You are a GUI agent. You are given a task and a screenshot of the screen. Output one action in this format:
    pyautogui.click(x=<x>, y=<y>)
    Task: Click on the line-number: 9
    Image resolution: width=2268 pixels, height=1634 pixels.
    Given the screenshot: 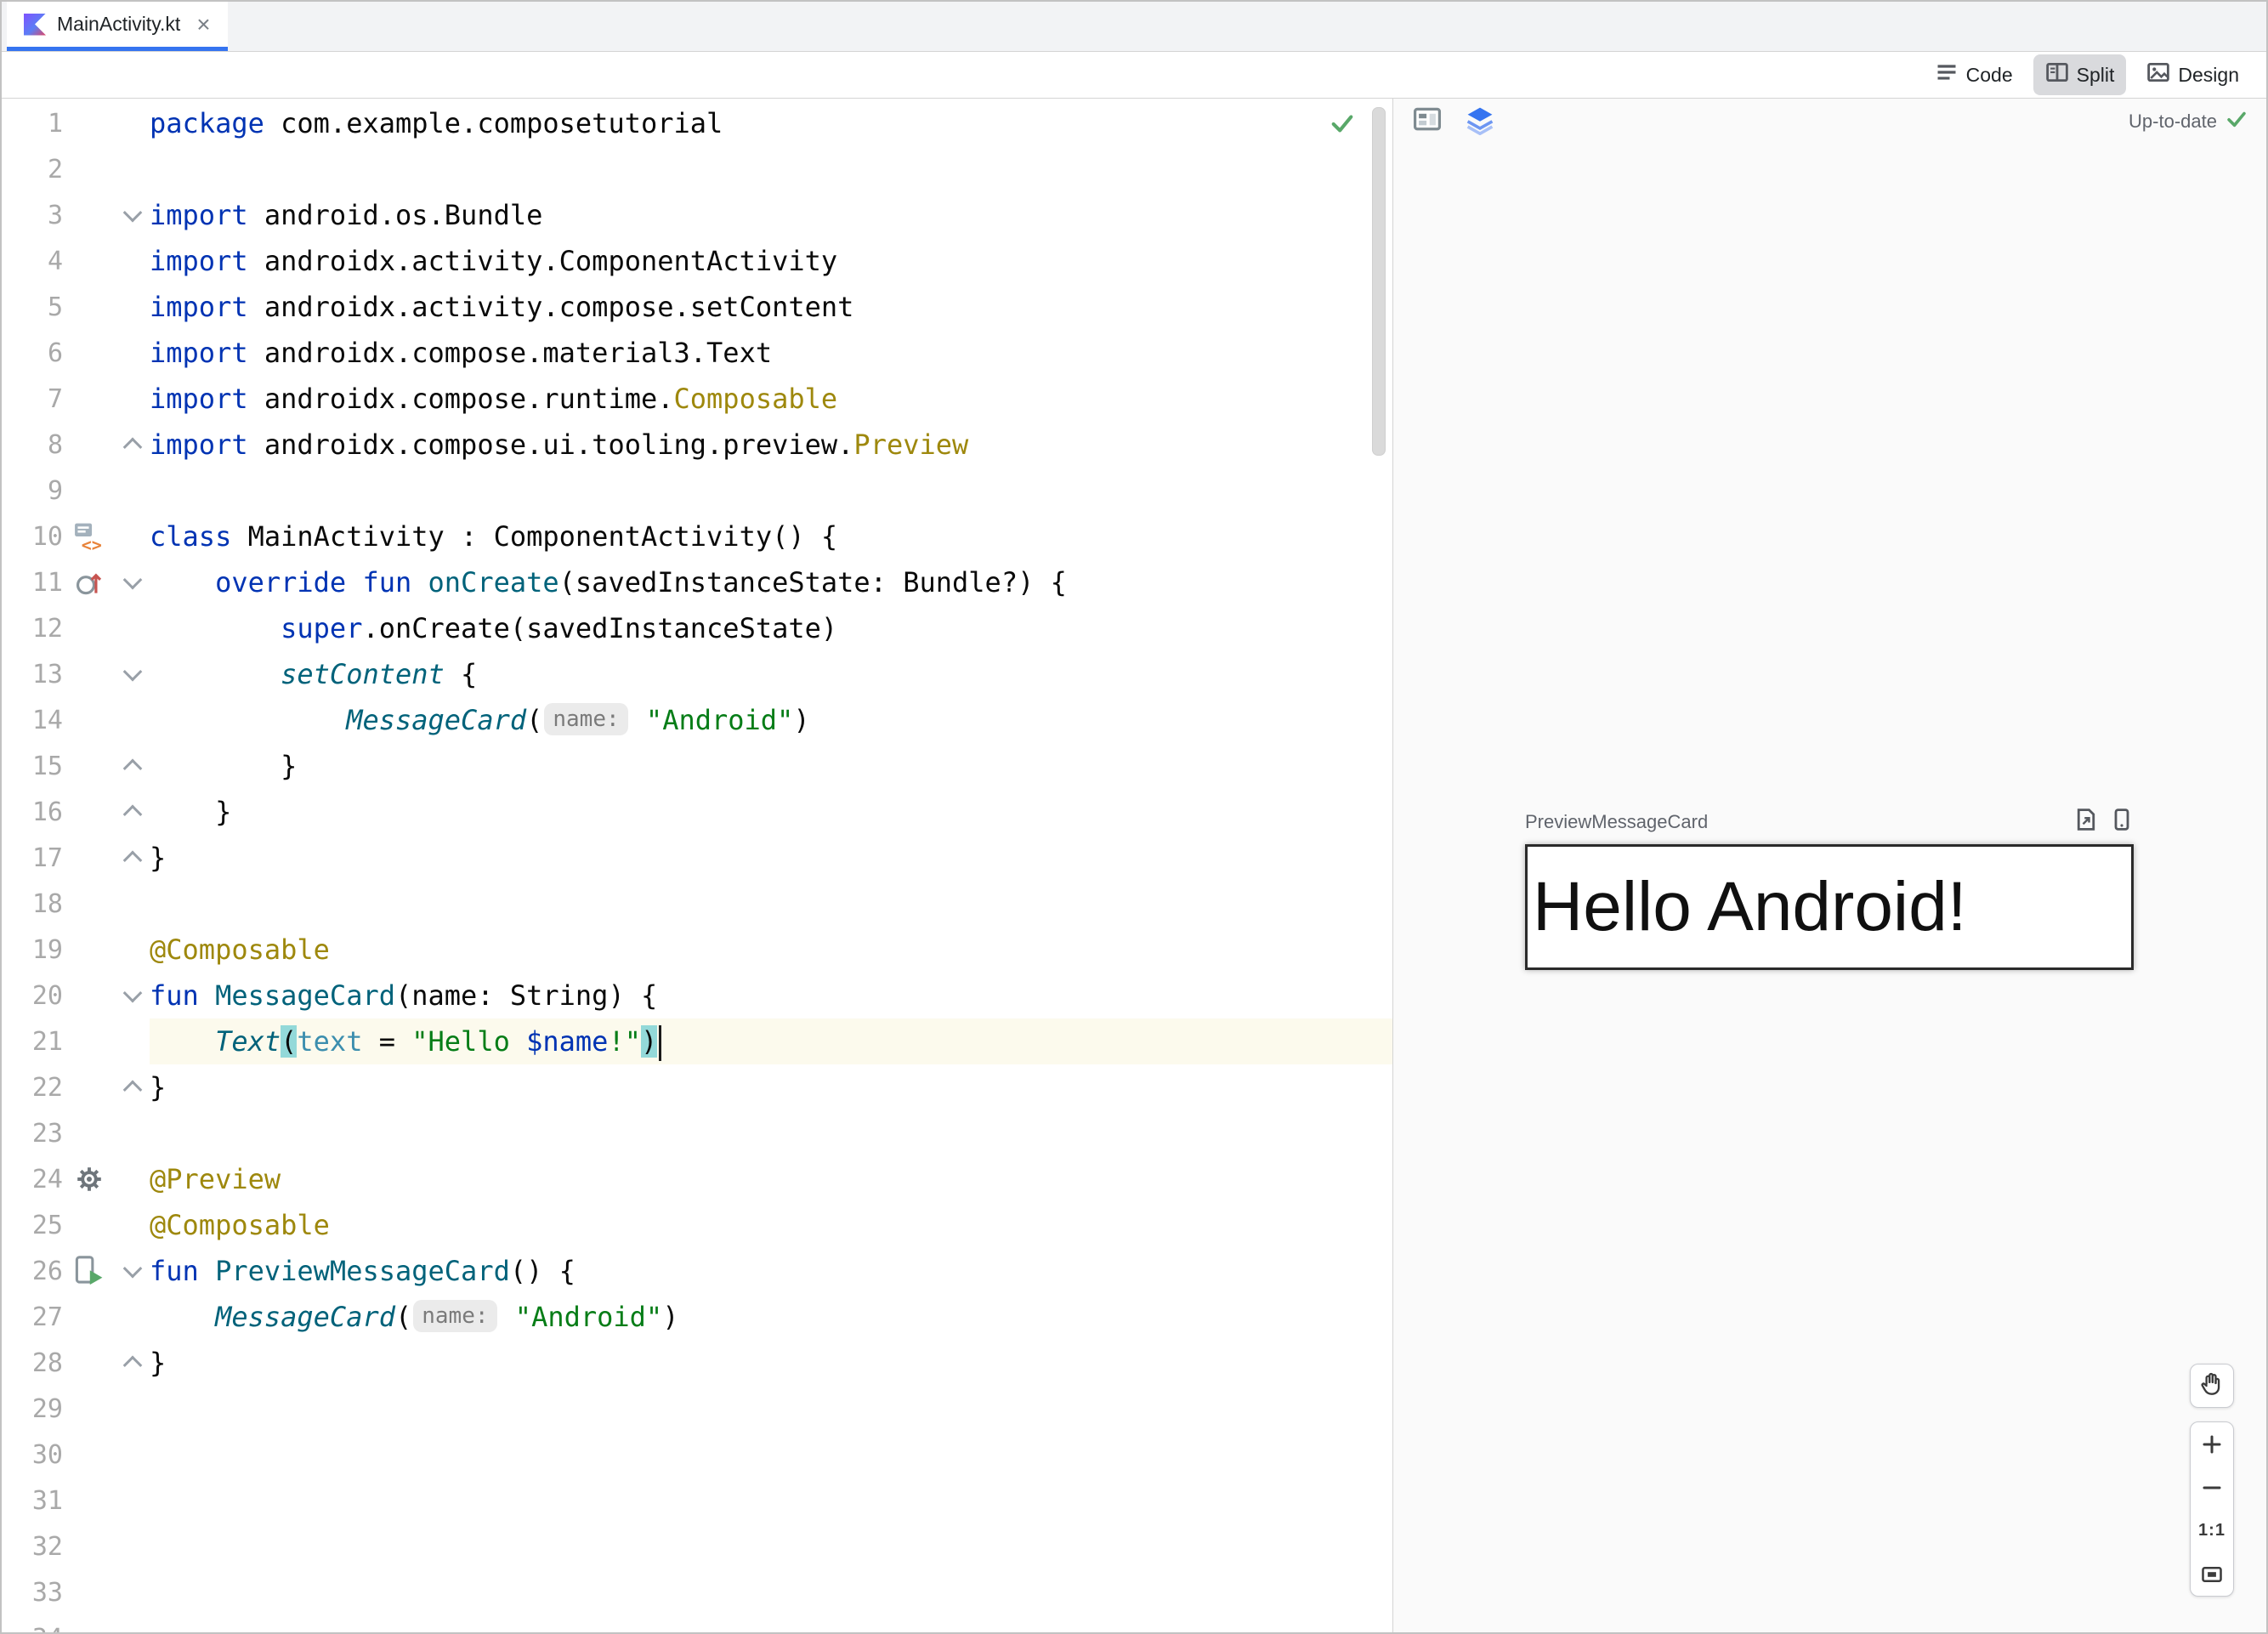 What is the action you would take?
    pyautogui.click(x=32, y=491)
    